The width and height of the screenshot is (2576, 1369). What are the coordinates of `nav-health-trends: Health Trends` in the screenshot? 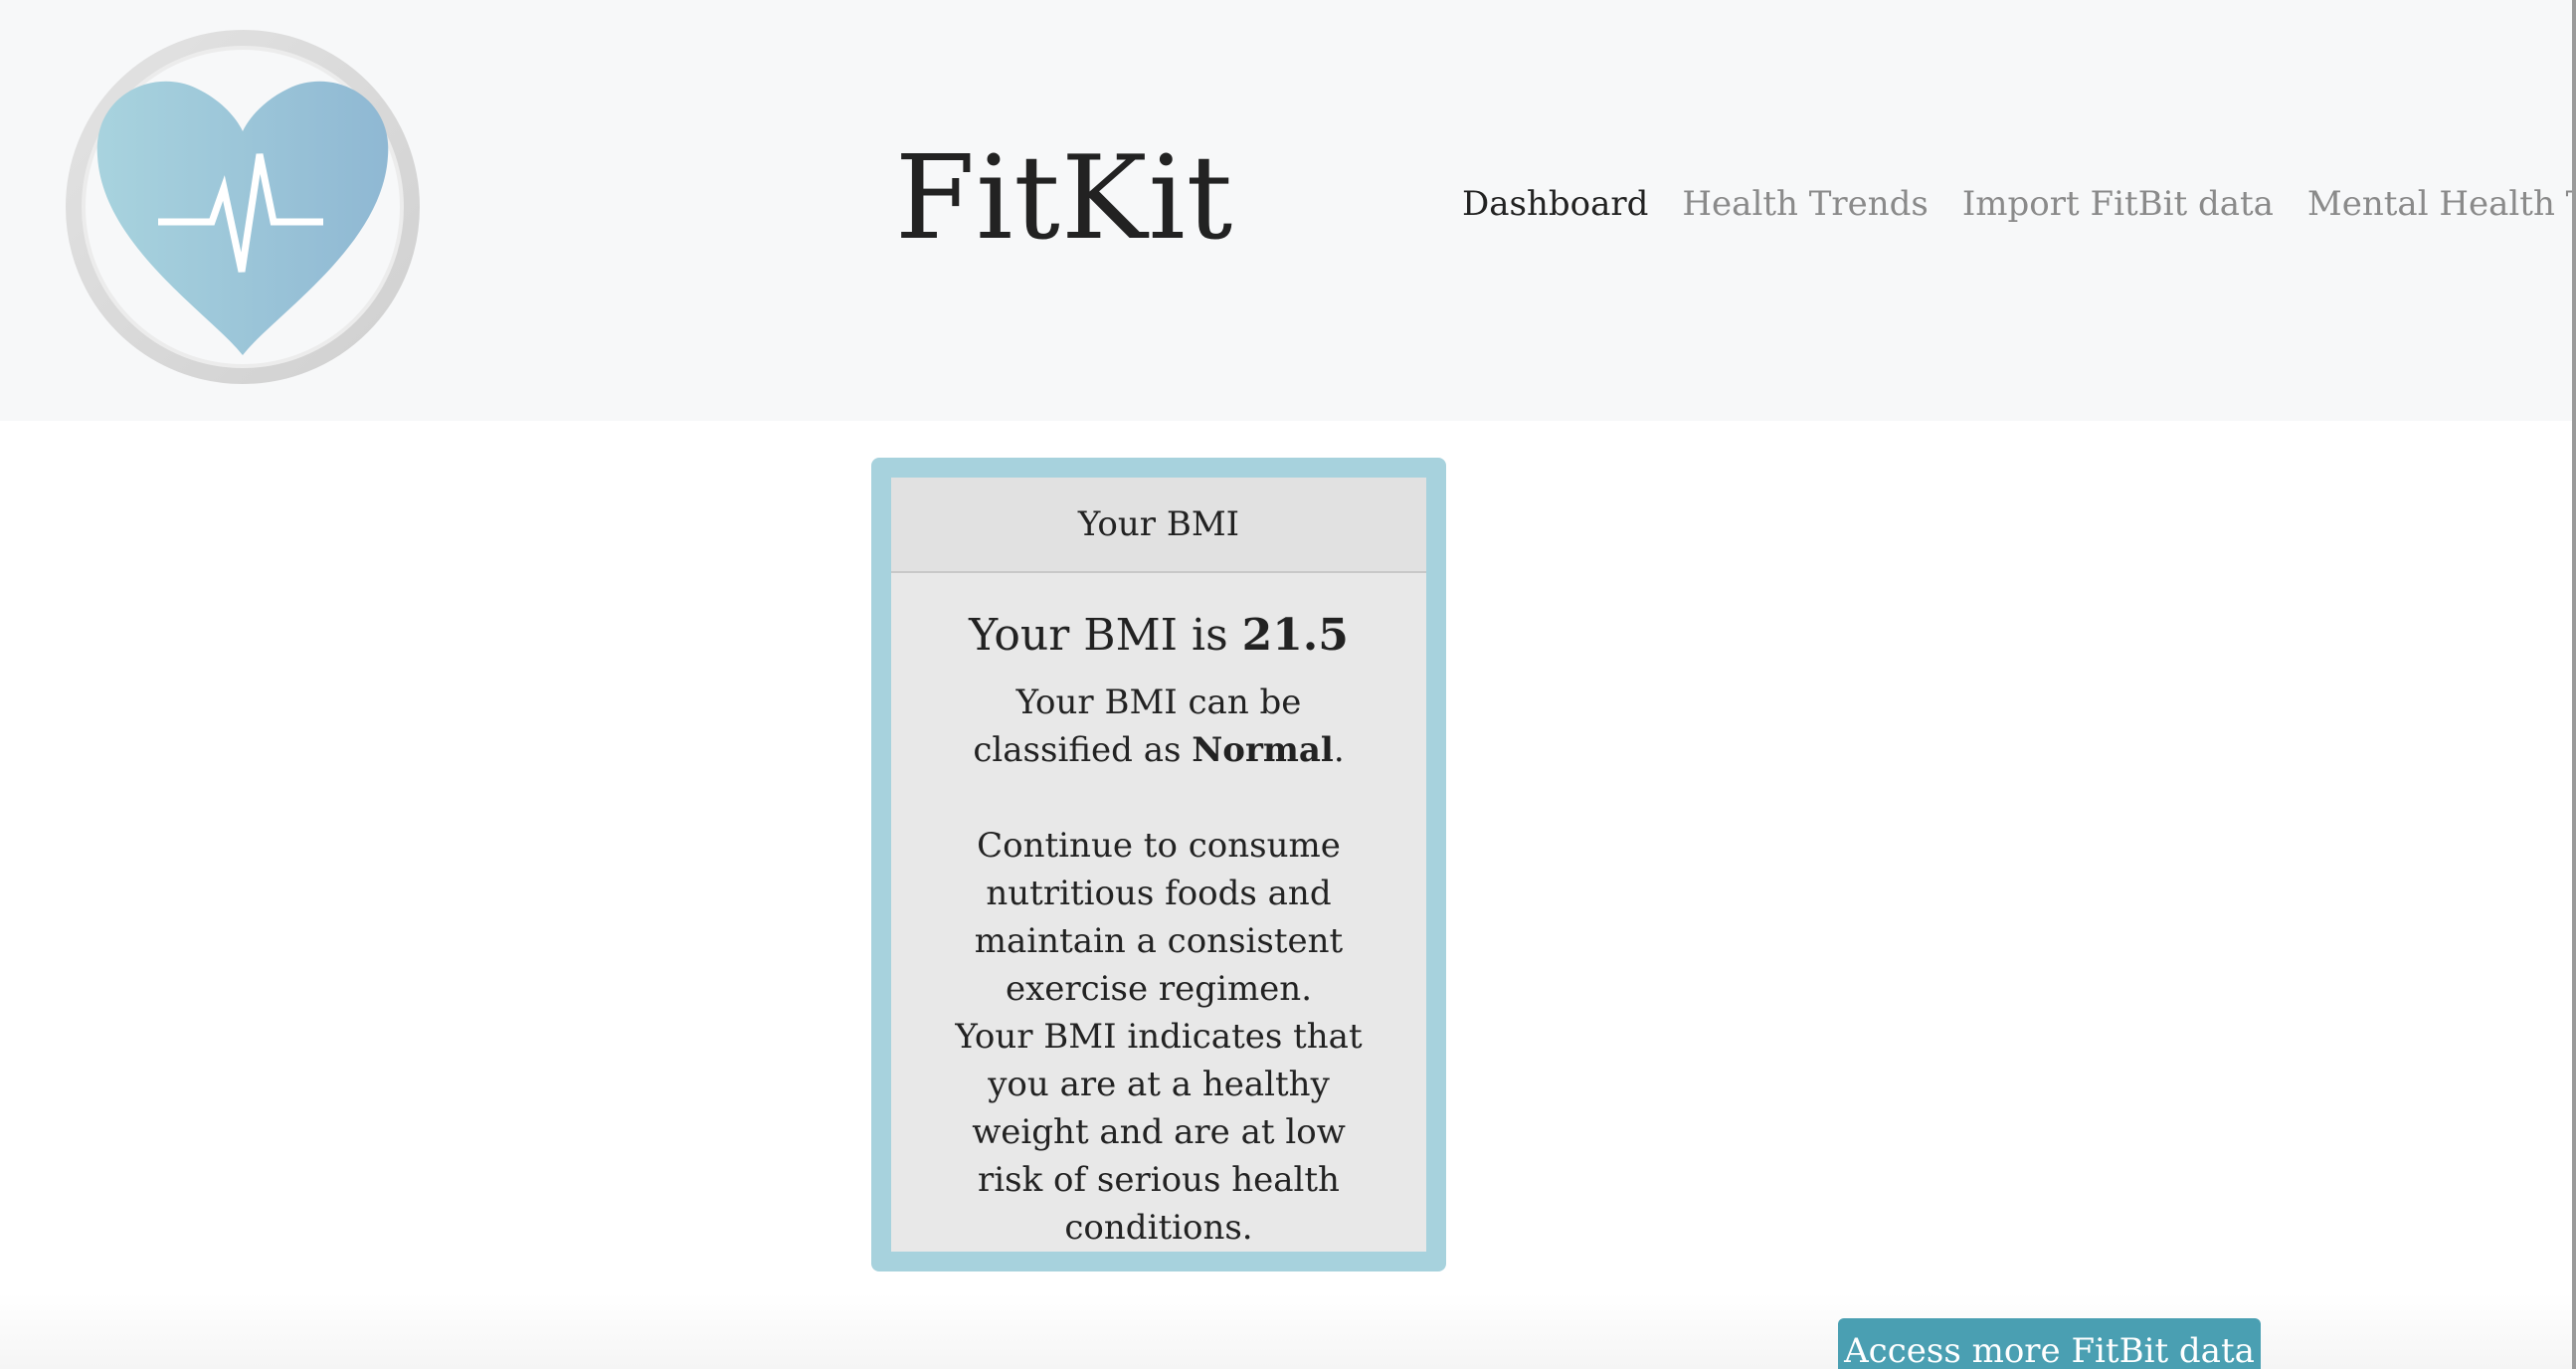 It's located at (1805, 204).